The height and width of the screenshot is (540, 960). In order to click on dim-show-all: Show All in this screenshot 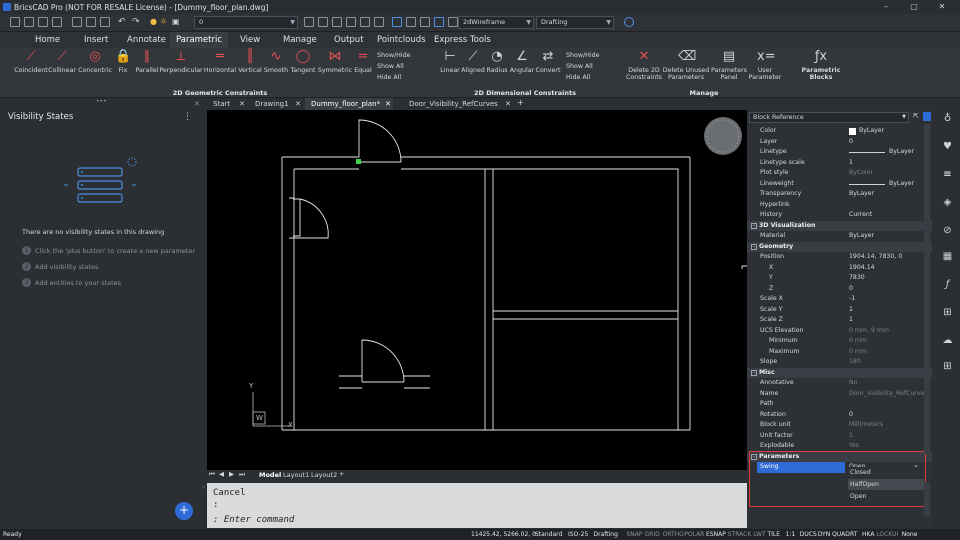, I will do `click(579, 66)`.